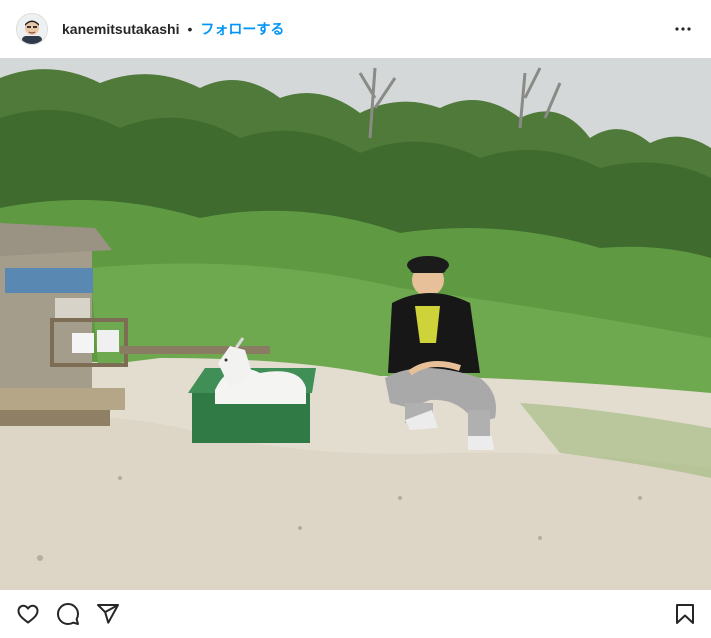 The width and height of the screenshot is (711, 638). What do you see at coordinates (683, 29) in the screenshot?
I see `more-options-icon` at bounding box center [683, 29].